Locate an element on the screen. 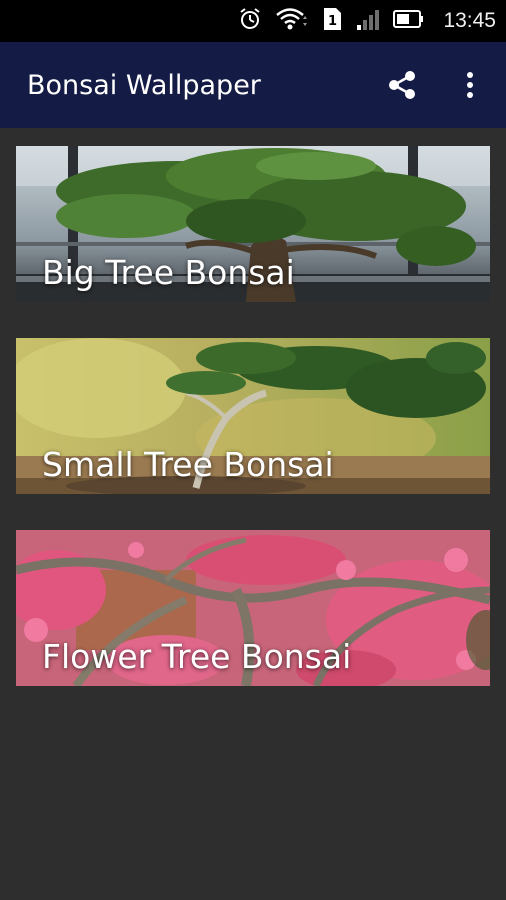  share-icon is located at coordinates (402, 85).